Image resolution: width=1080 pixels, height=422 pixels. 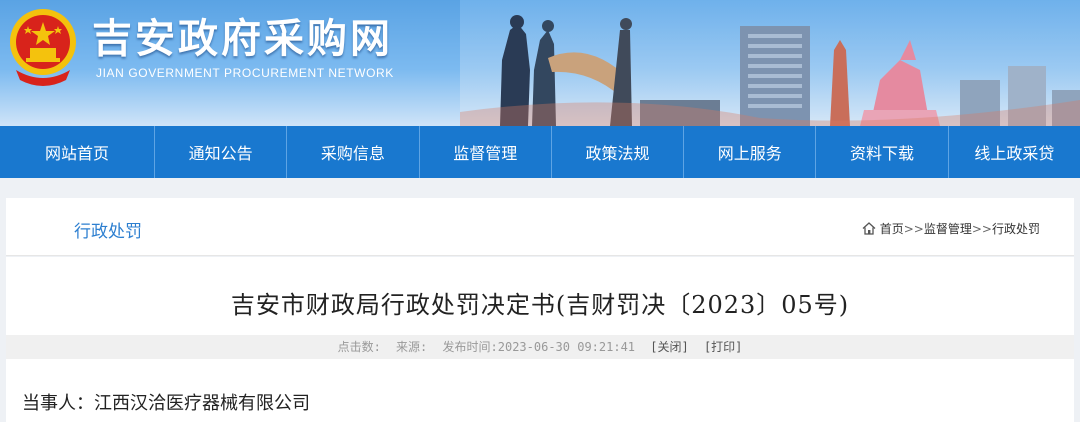 I want to click on party-line: 当事人：江西汉洽医疗器械有限公司, so click(x=166, y=403).